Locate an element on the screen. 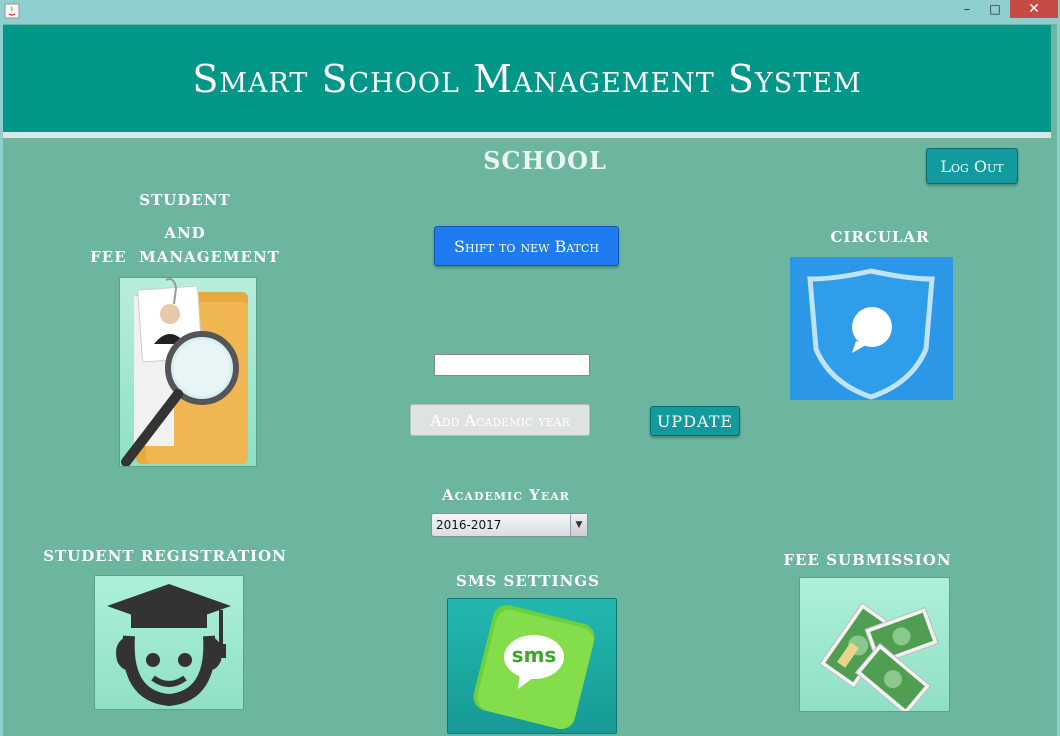  money-stack-icon is located at coordinates (878, 656).